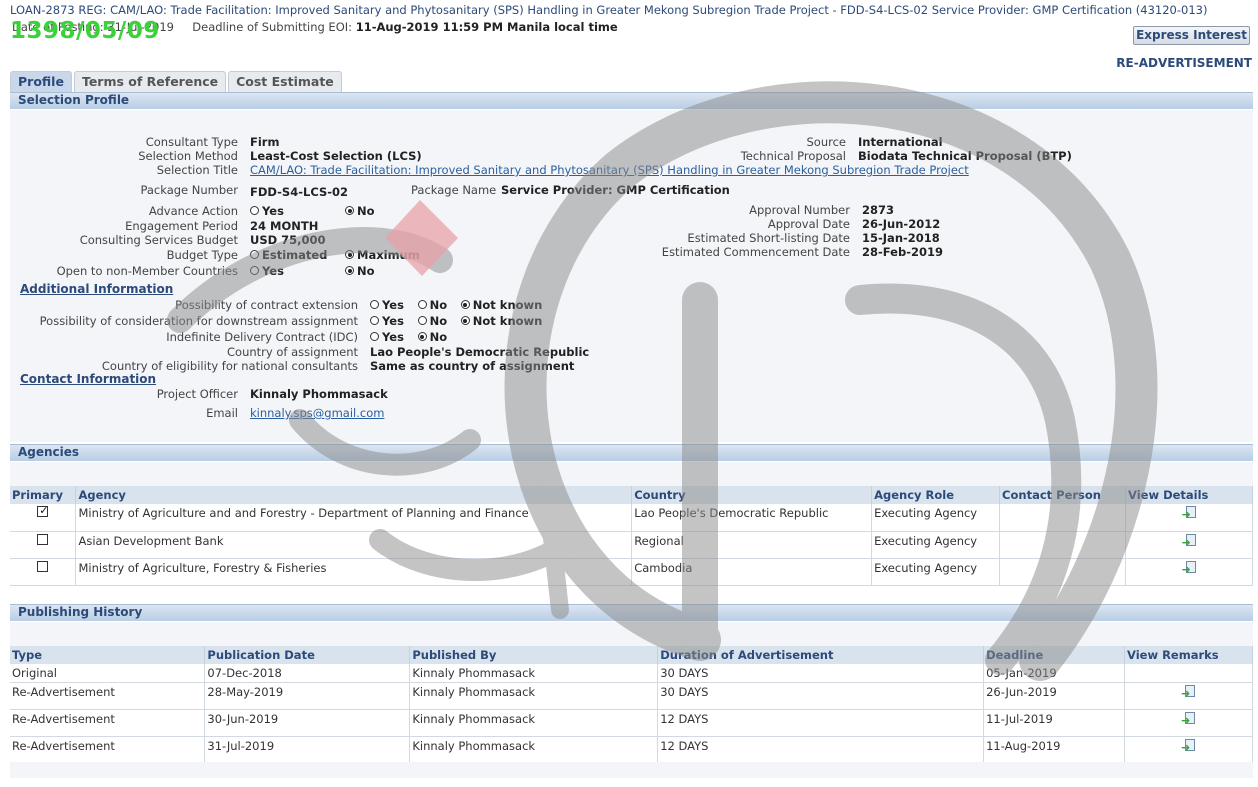  What do you see at coordinates (288, 240) in the screenshot?
I see `budget-value: USD 75,000` at bounding box center [288, 240].